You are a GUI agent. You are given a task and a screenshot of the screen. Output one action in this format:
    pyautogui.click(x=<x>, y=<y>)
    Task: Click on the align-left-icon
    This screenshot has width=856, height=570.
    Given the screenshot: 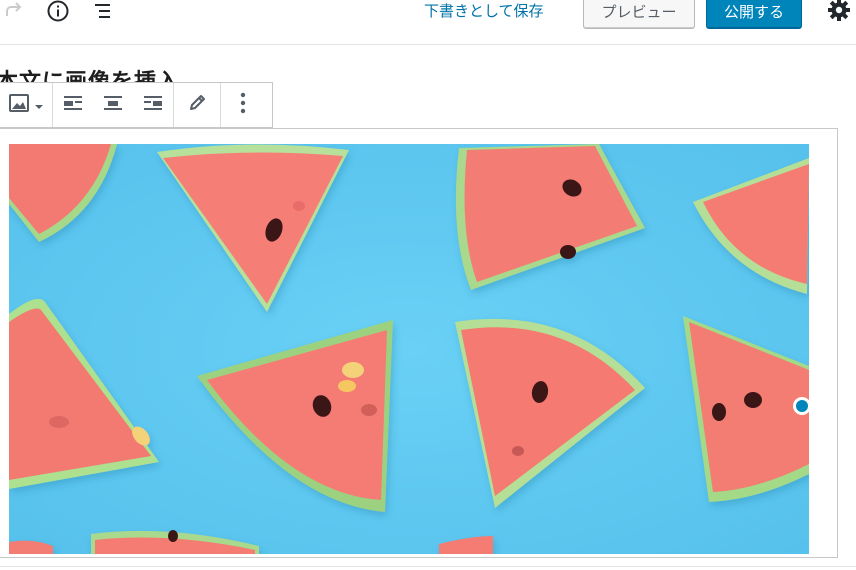 What is the action you would take?
    pyautogui.click(x=73, y=105)
    